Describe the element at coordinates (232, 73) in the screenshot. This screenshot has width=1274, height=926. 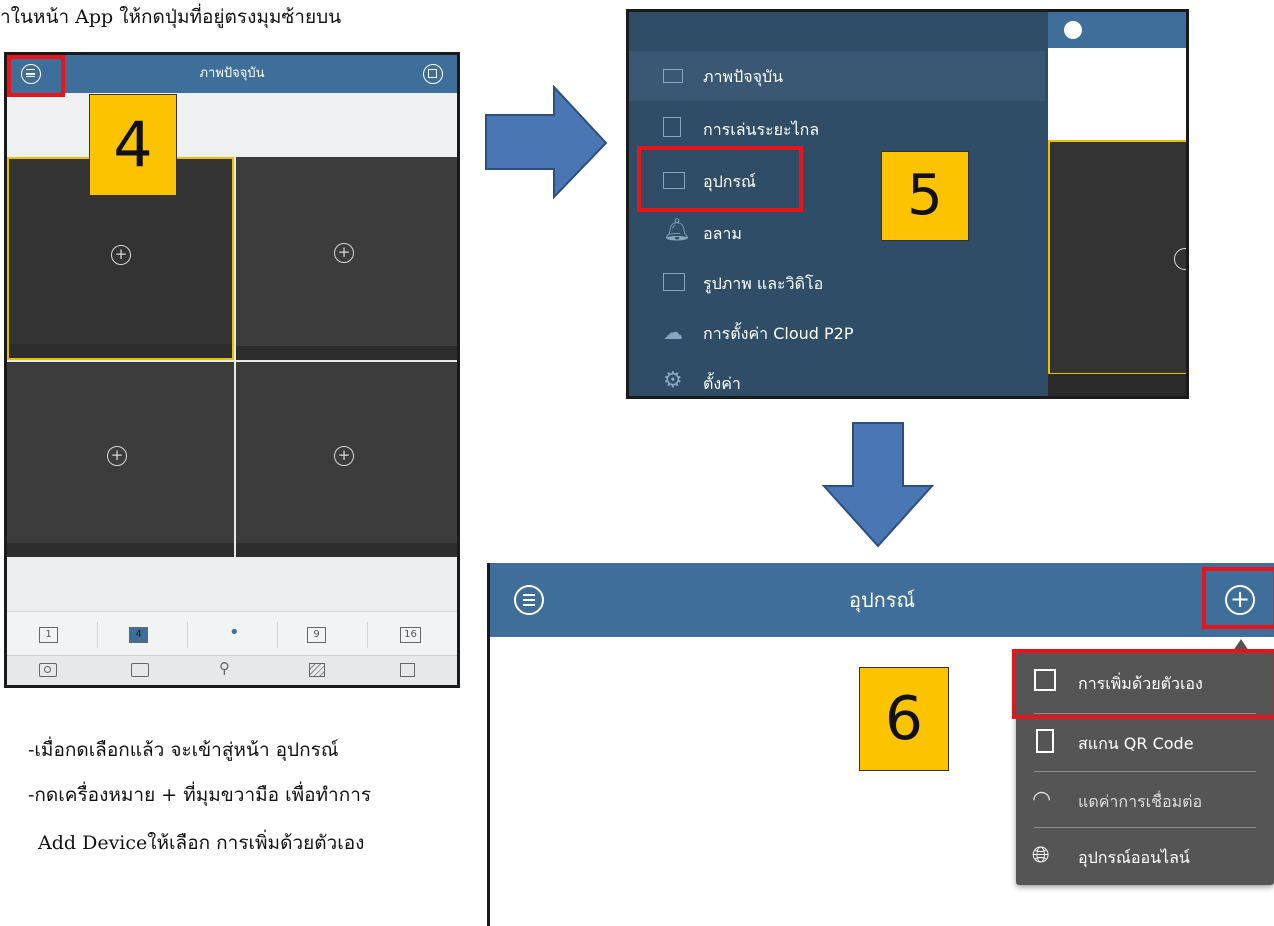
I see `live-view-title: ภาพปัจจุบัน` at that location.